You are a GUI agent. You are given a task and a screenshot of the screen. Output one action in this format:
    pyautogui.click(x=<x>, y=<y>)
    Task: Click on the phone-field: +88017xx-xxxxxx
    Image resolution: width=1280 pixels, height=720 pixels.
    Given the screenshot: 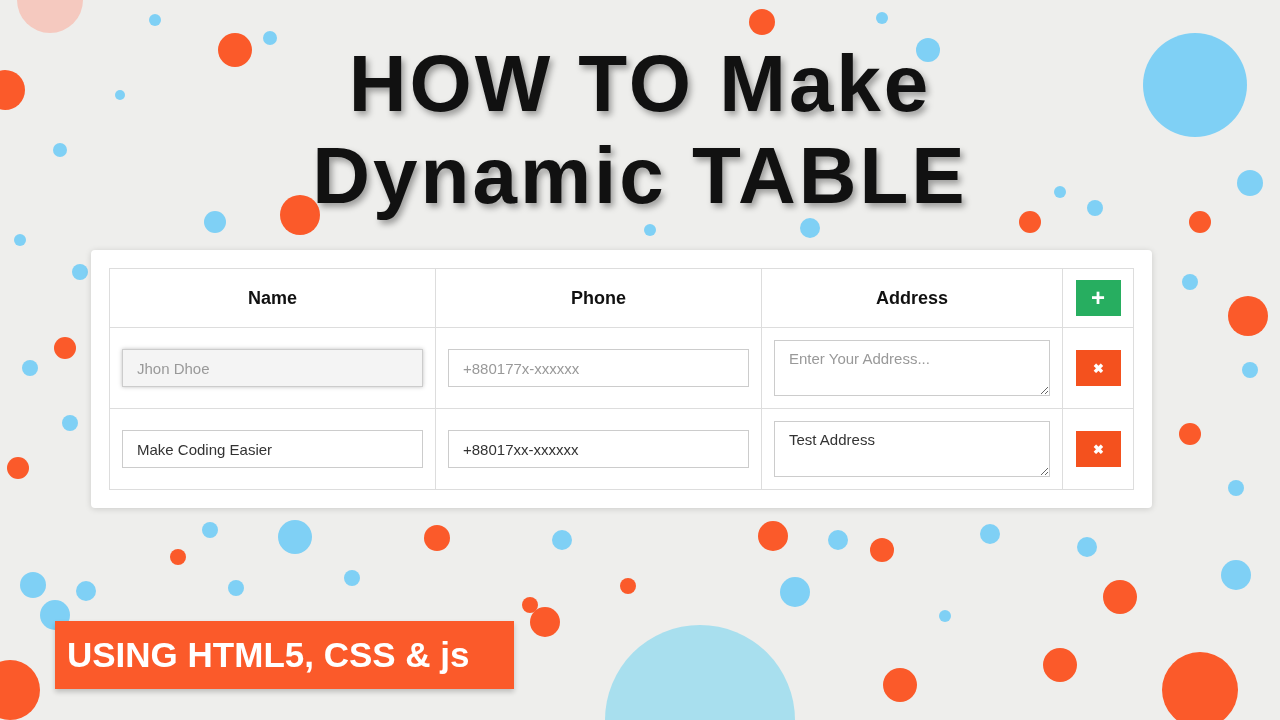 What is the action you would take?
    pyautogui.click(x=598, y=449)
    